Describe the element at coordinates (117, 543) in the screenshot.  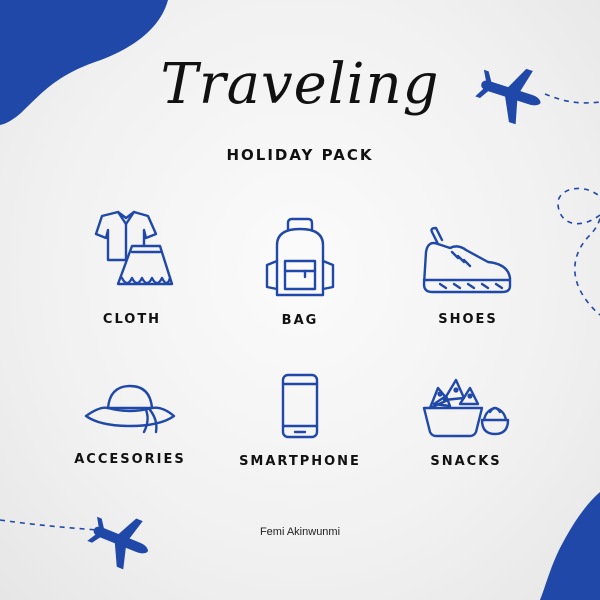
I see `airplane-icon-bottom` at that location.